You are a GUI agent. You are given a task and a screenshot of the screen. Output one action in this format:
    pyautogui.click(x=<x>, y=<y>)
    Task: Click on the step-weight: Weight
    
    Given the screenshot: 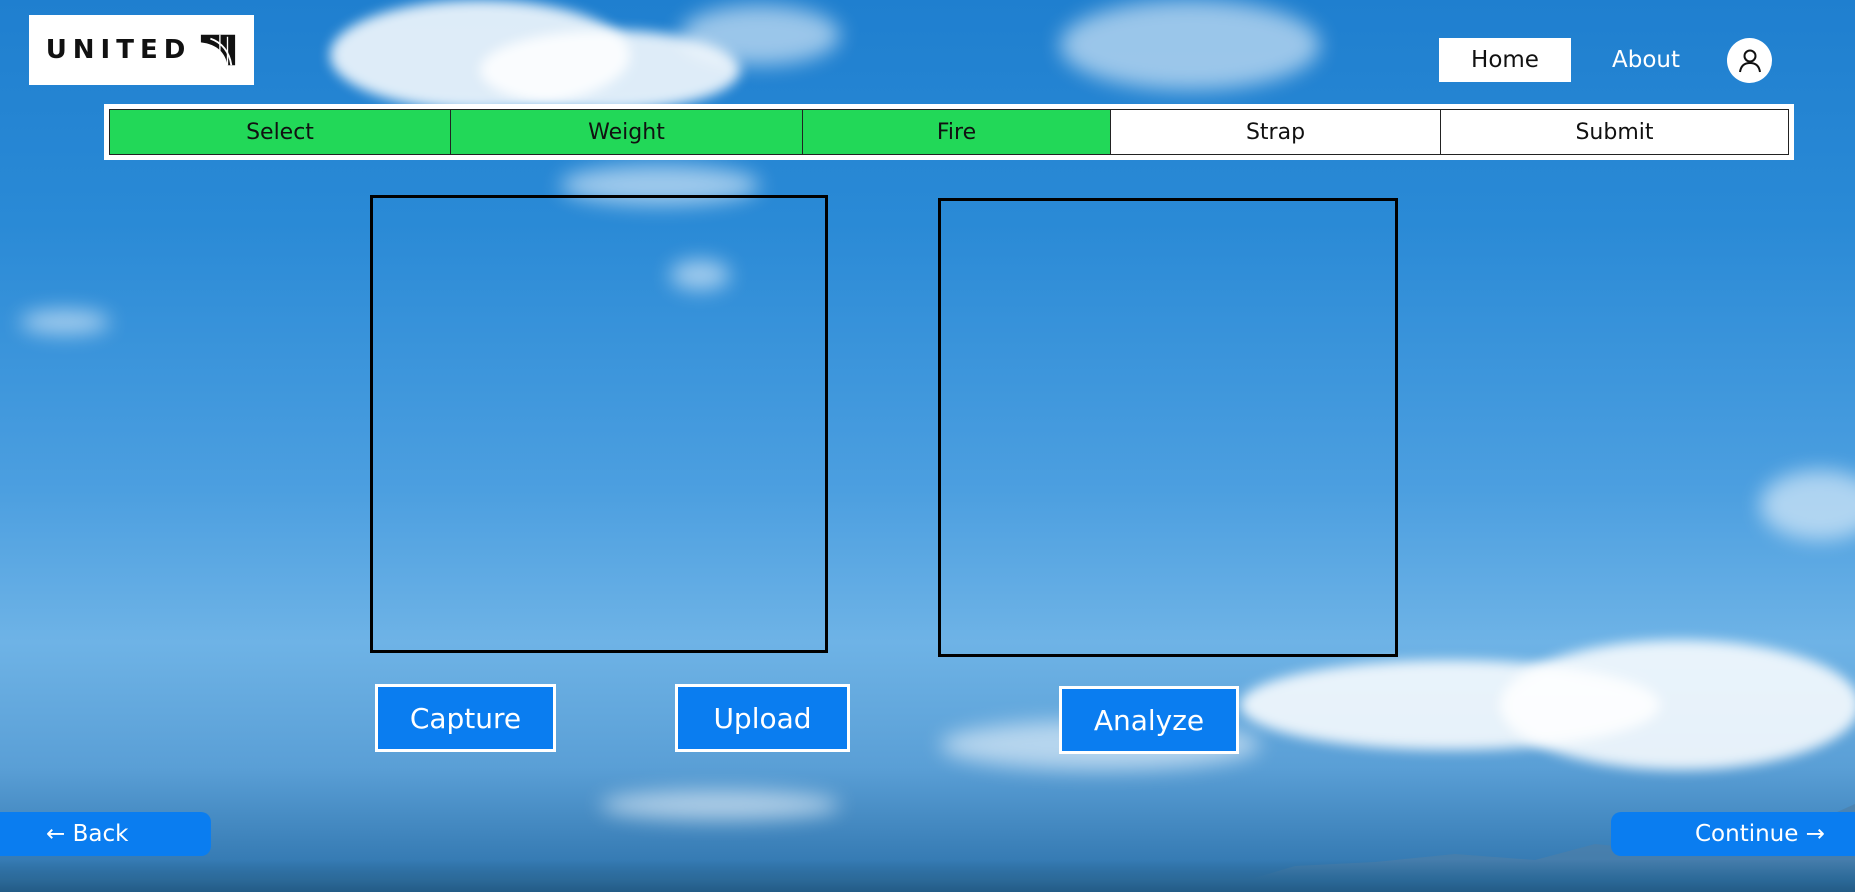 What is the action you would take?
    pyautogui.click(x=627, y=132)
    